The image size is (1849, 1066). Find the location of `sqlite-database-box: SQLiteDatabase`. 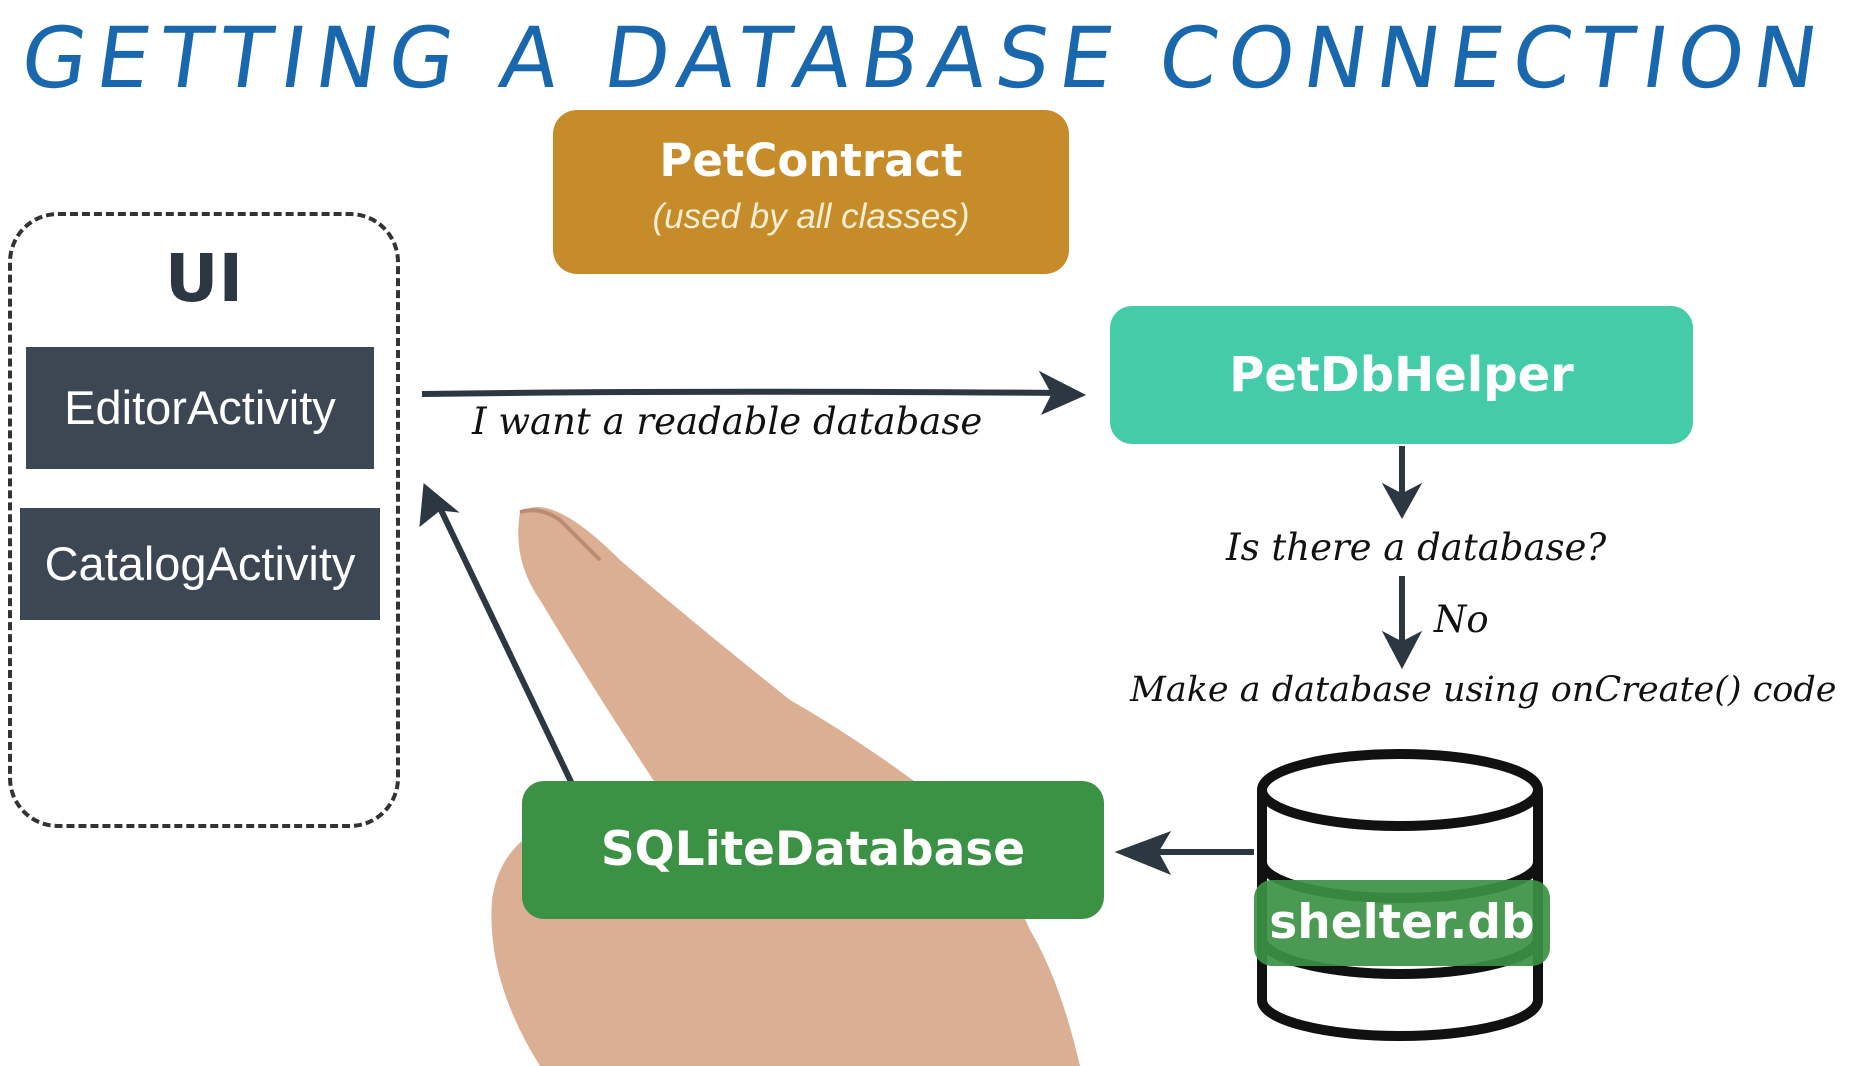

sqlite-database-box: SQLiteDatabase is located at coordinates (813, 850).